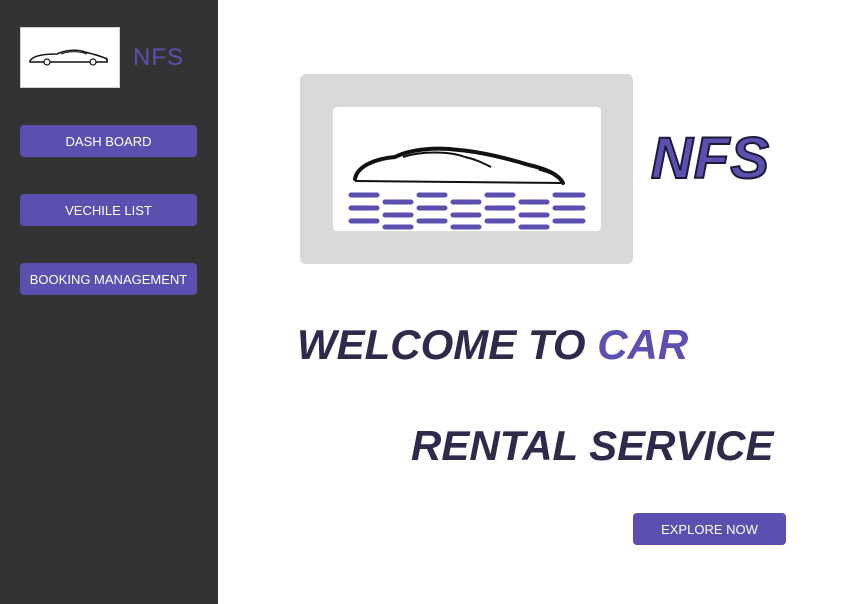 The height and width of the screenshot is (604, 850). What do you see at coordinates (108, 279) in the screenshot?
I see `booking-management-button: BOOKING MANAGEMENT` at bounding box center [108, 279].